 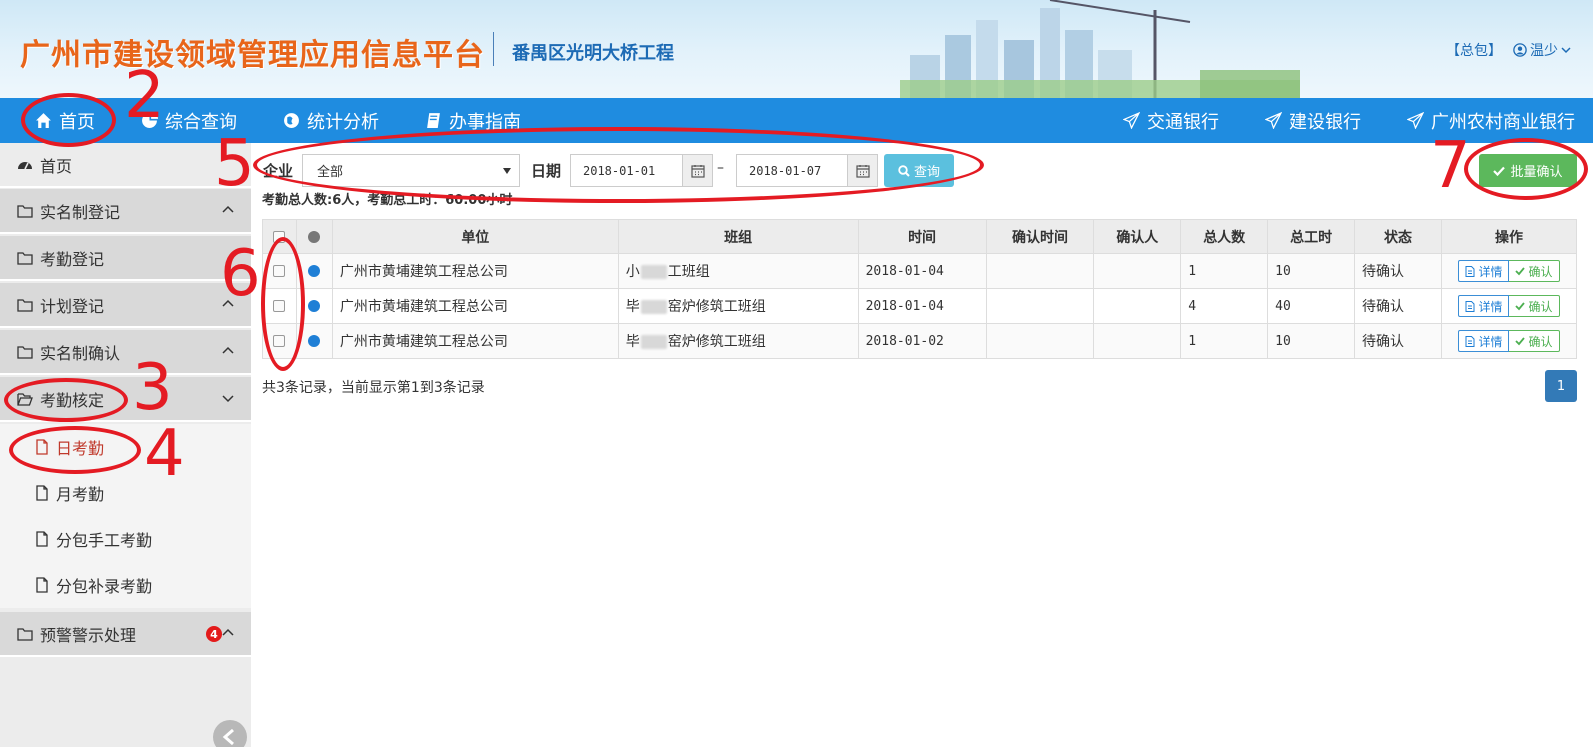 I want to click on sidebar-item-label: 分包补录考勤, so click(x=104, y=586).